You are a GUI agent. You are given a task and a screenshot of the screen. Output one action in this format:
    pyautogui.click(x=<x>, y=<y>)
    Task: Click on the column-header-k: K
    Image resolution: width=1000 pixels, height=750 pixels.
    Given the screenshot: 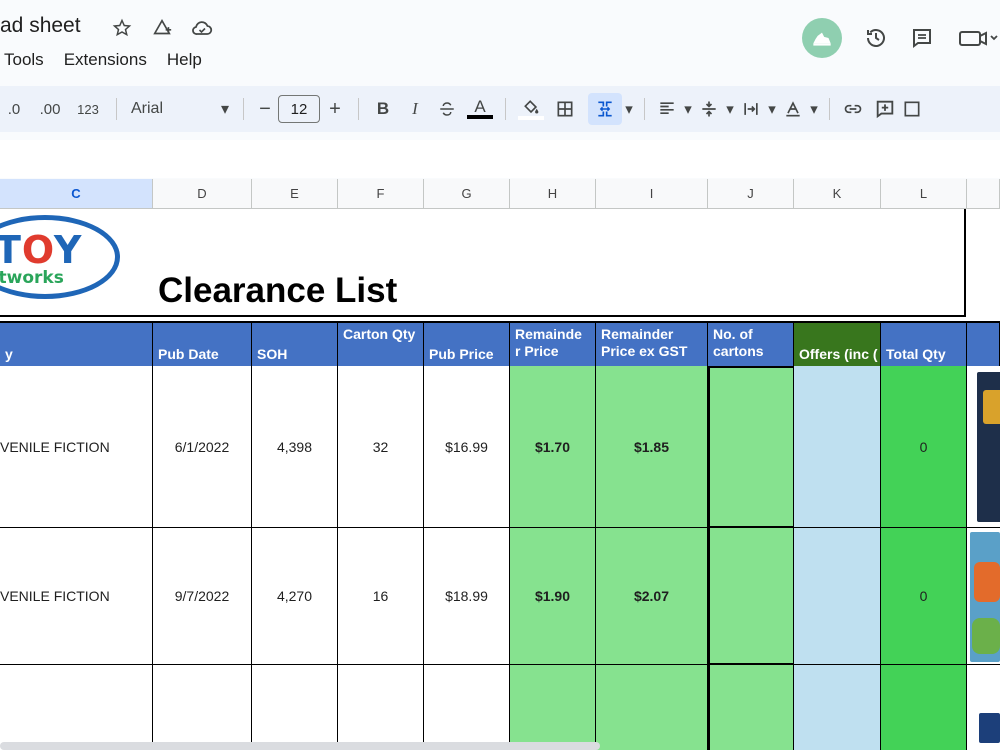 What is the action you would take?
    pyautogui.click(x=837, y=194)
    